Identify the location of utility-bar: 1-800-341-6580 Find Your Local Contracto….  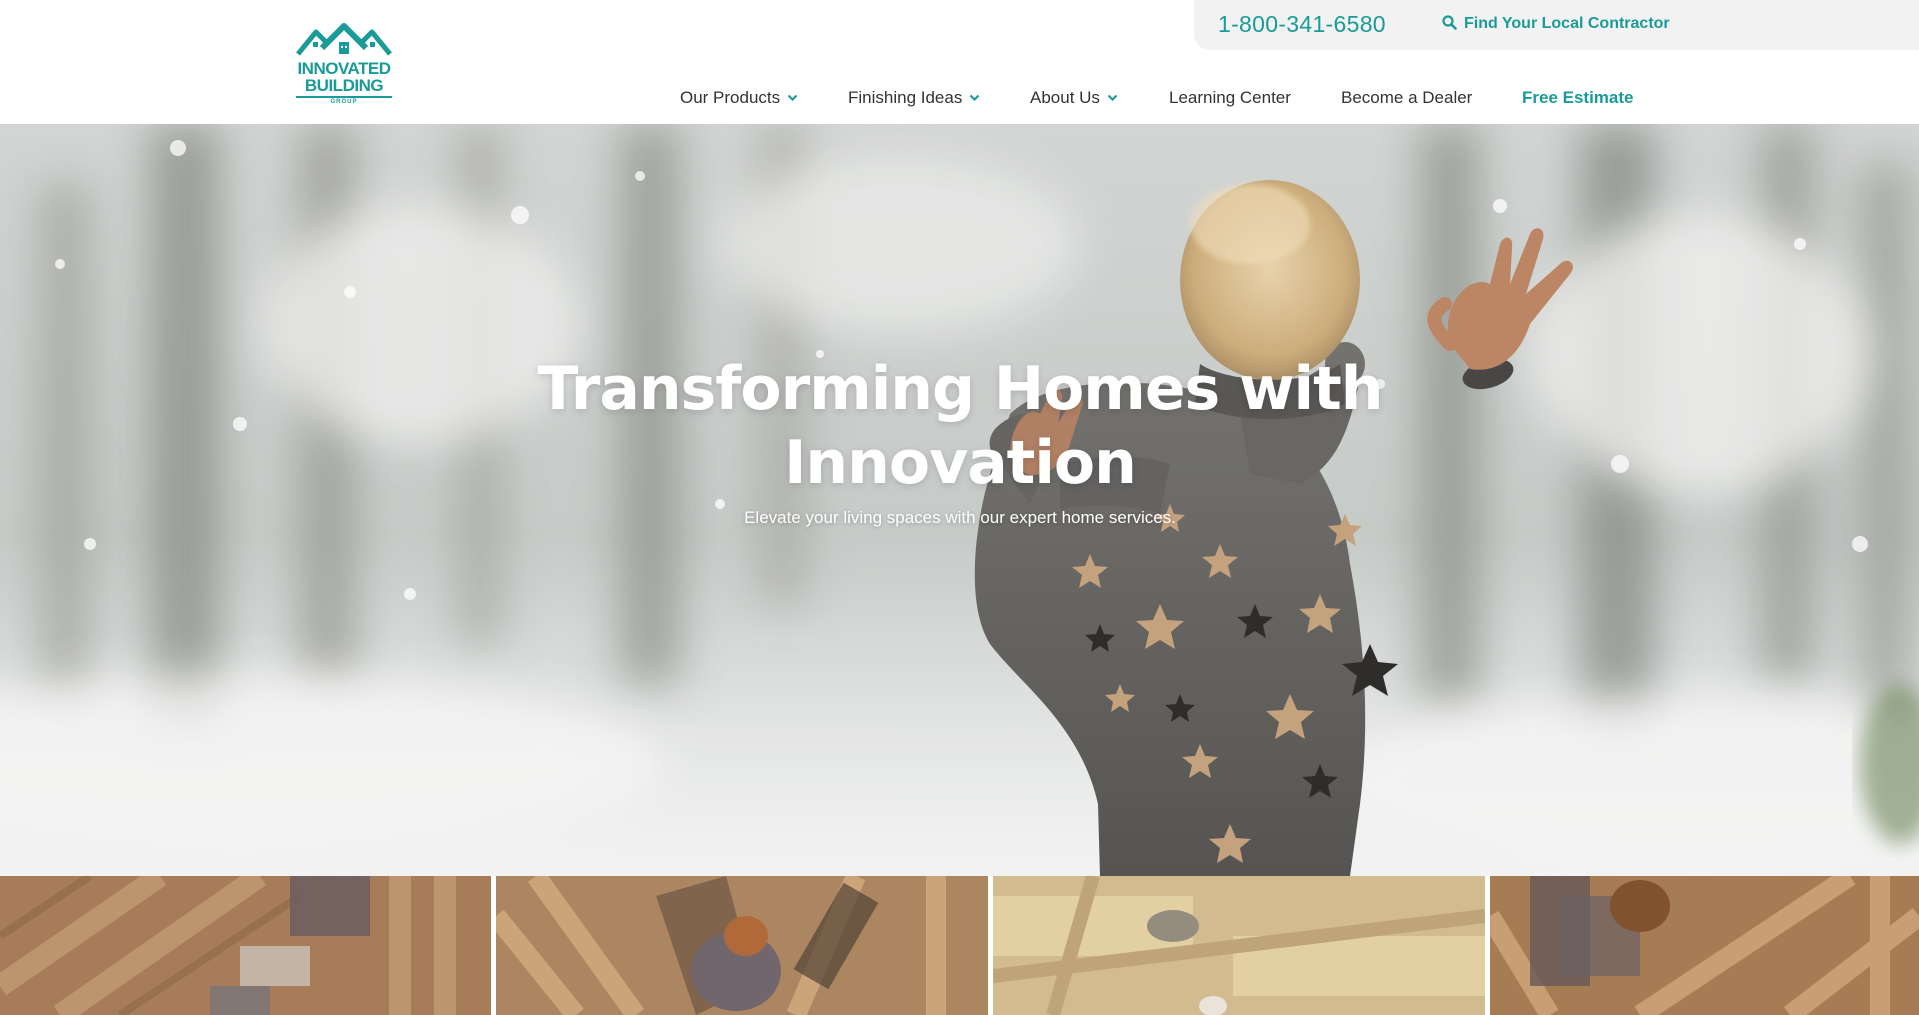
(1556, 25).